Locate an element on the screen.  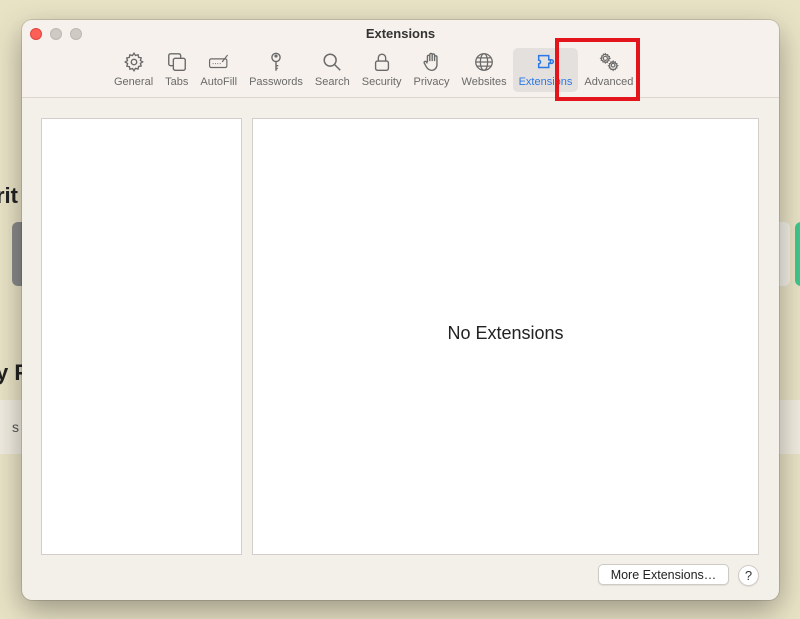
tab-extensions: Extensions is located at coordinates (545, 70).